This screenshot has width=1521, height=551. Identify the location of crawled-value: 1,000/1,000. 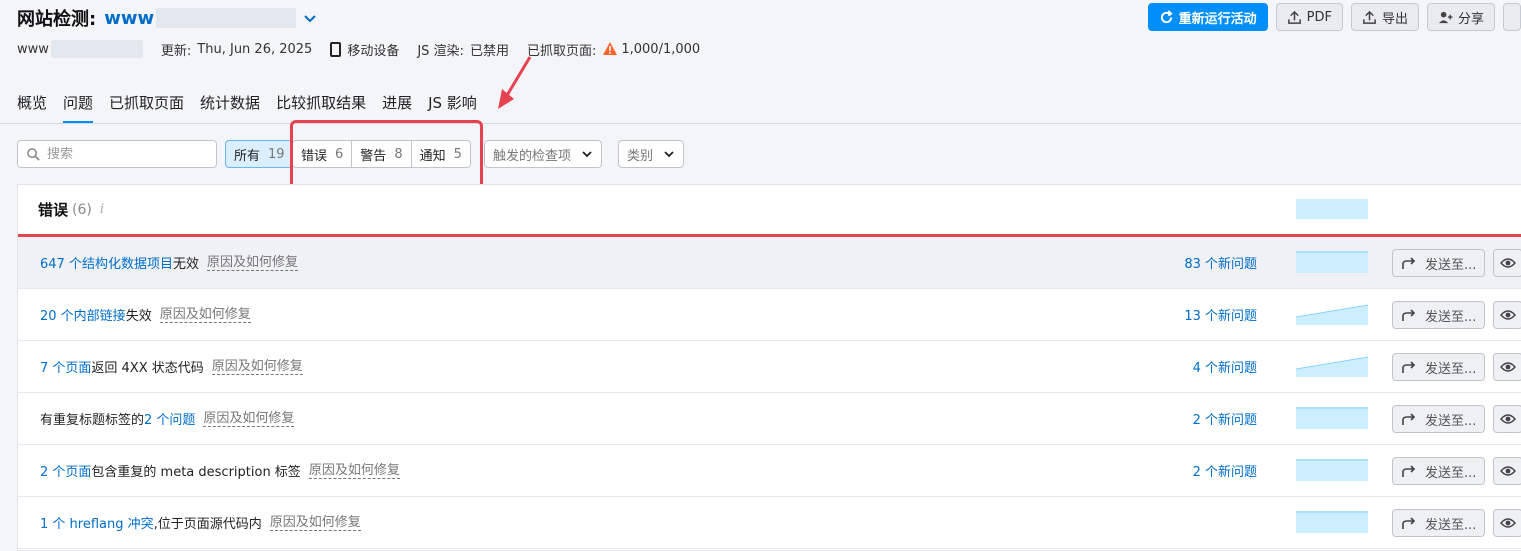
(661, 49).